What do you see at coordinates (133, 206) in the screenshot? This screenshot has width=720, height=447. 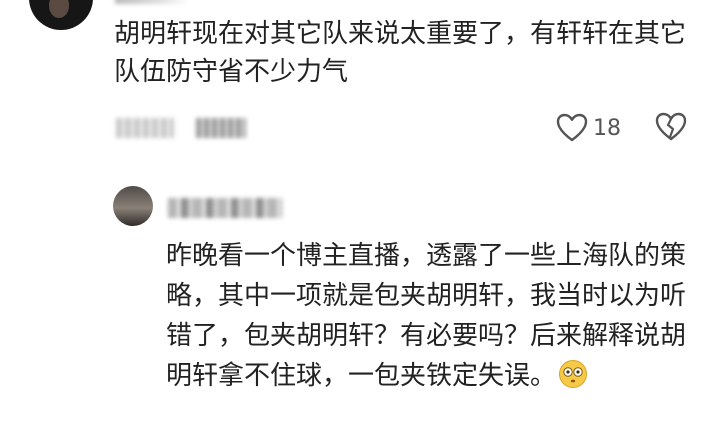 I see `reply-avatar` at bounding box center [133, 206].